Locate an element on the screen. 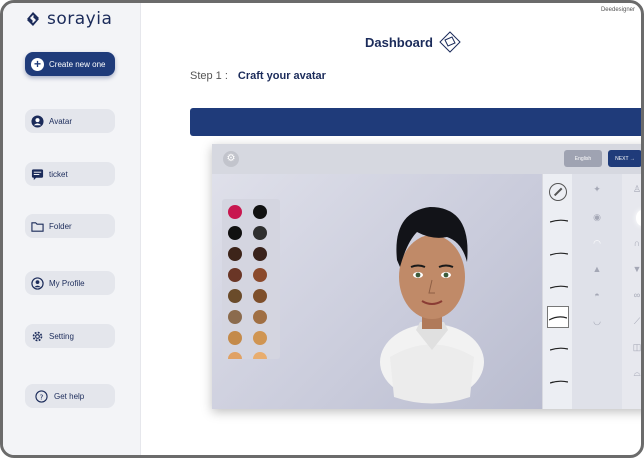  sidebar-item-label: ticket is located at coordinates (58, 174).